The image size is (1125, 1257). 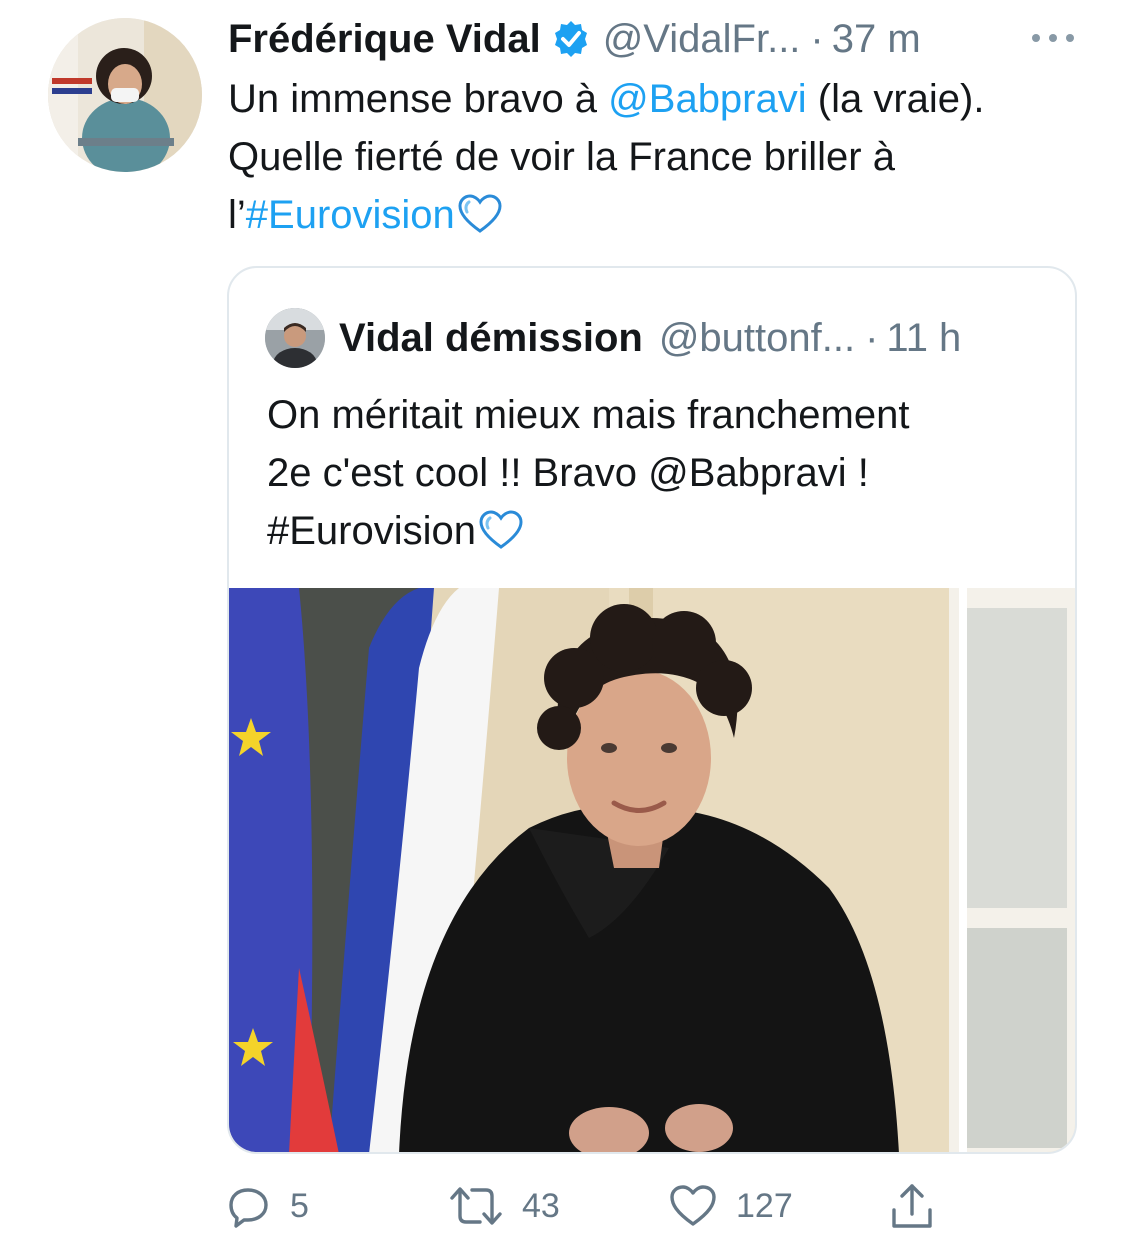 I want to click on more-dots-icon, so click(x=1053, y=38).